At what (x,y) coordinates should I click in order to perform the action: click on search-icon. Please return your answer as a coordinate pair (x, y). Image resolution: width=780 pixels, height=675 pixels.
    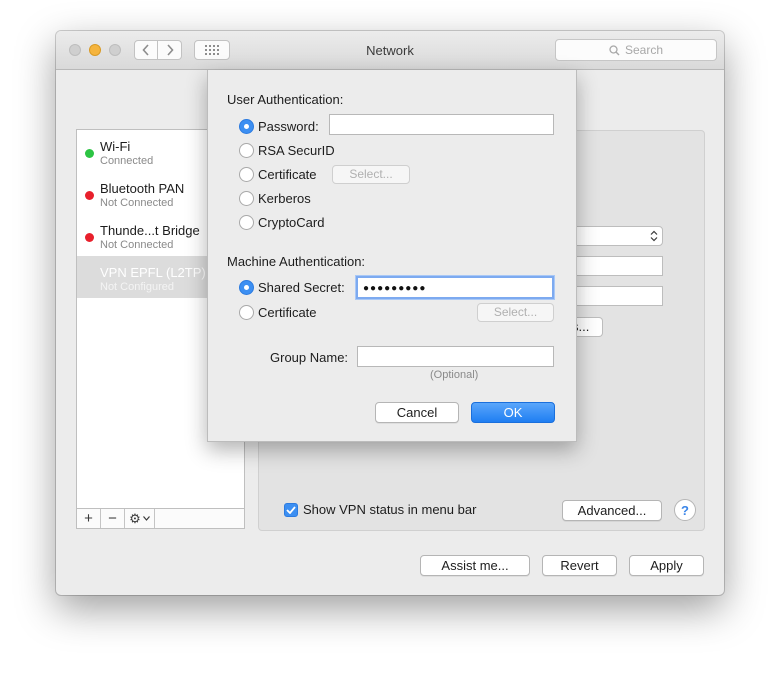
    Looking at the image, I should click on (614, 49).